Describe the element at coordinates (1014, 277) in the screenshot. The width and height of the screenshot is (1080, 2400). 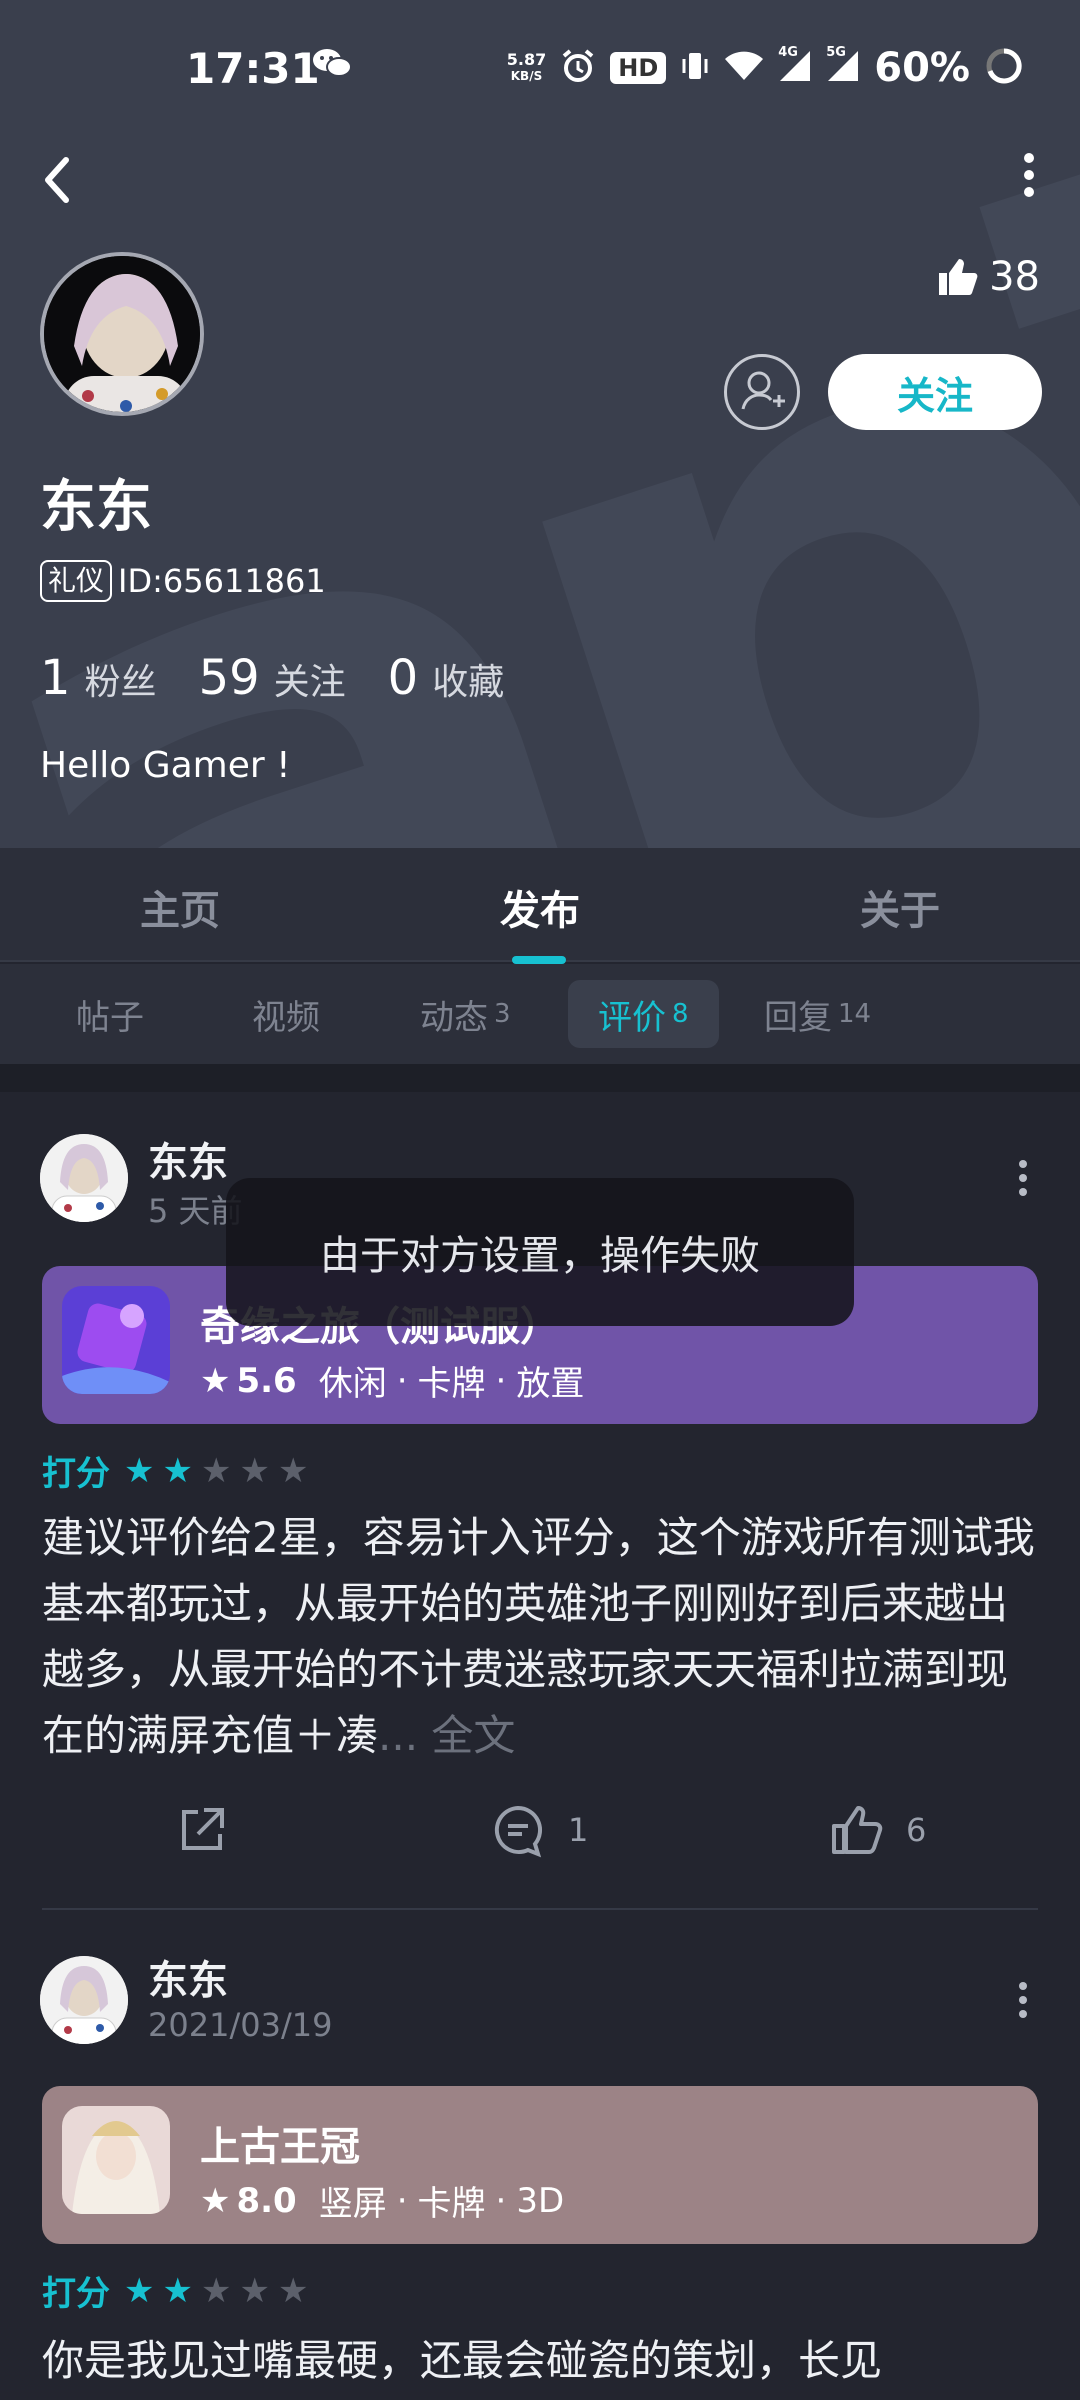
I see `likes-count: 38` at that location.